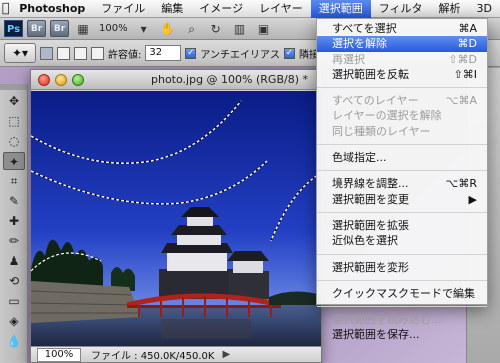  I want to click on select-menu-item: 選択範囲を変形, so click(402, 267).